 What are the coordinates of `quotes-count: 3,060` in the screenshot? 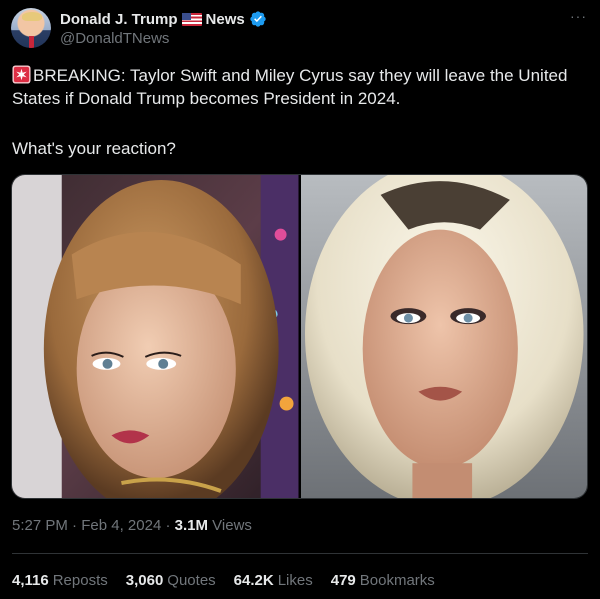 It's located at (144, 580).